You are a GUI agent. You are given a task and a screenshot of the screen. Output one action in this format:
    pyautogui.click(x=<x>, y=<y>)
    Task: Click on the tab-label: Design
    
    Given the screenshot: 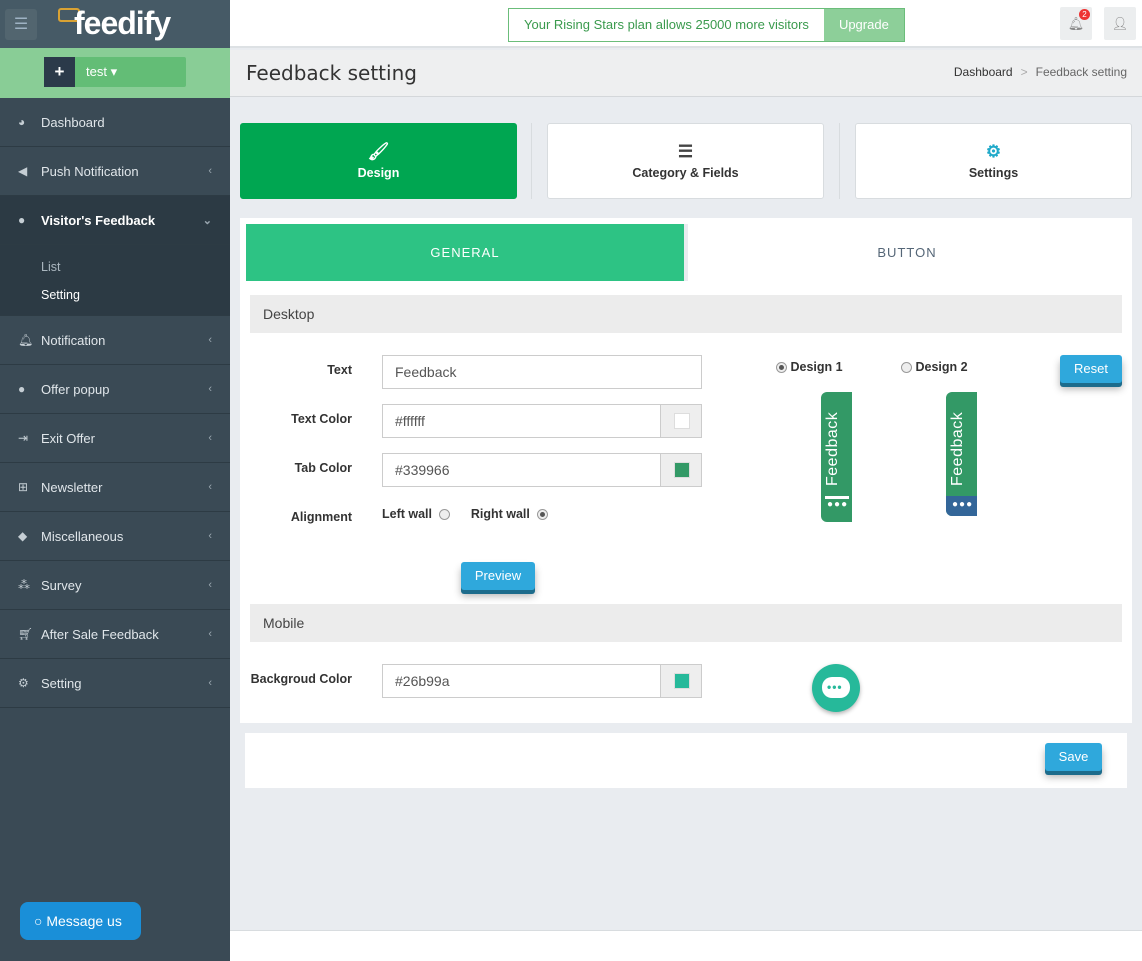 What is the action you would take?
    pyautogui.click(x=378, y=173)
    